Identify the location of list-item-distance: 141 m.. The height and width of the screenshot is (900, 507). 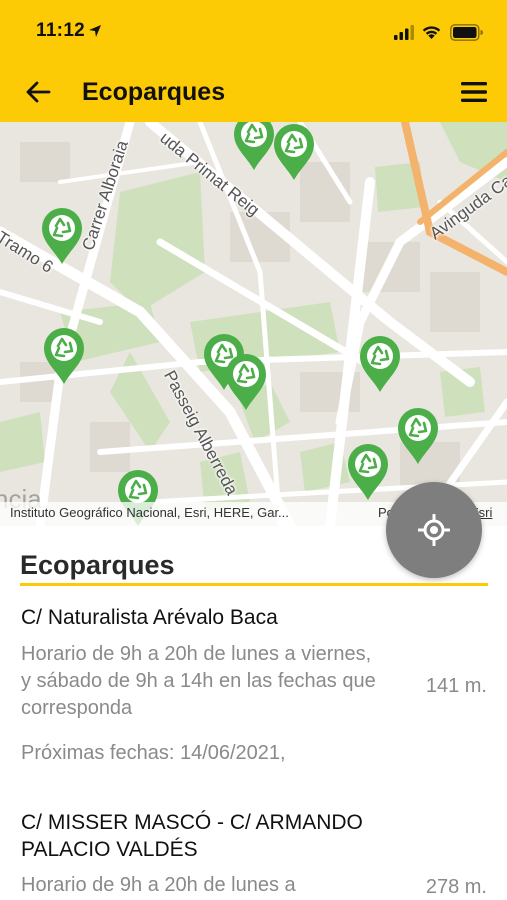
(456, 686).